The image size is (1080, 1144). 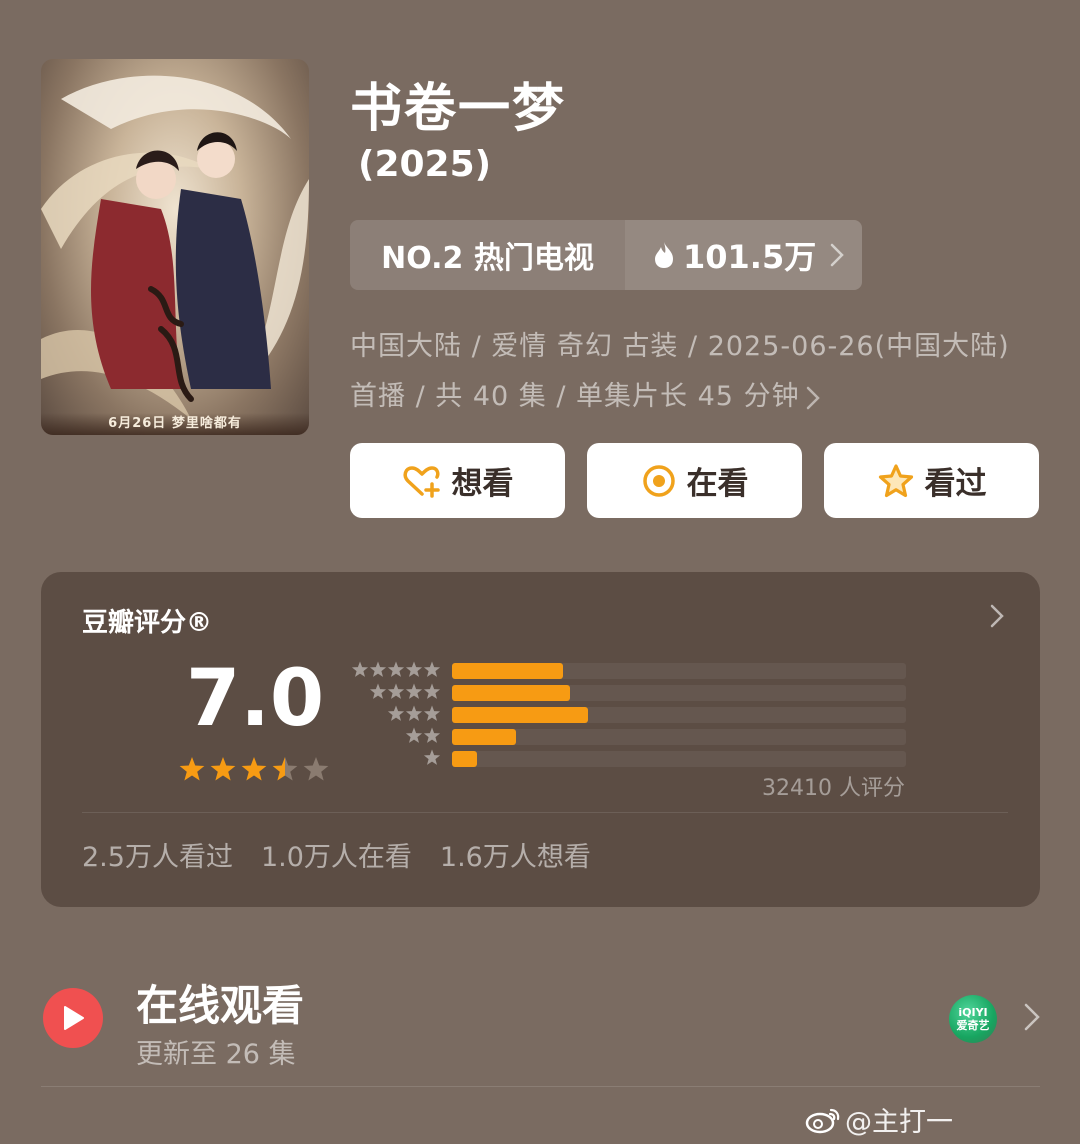 I want to click on rating-stats: 2.5万人看过 1.0万人在看 1.6万人想看, so click(x=350, y=854).